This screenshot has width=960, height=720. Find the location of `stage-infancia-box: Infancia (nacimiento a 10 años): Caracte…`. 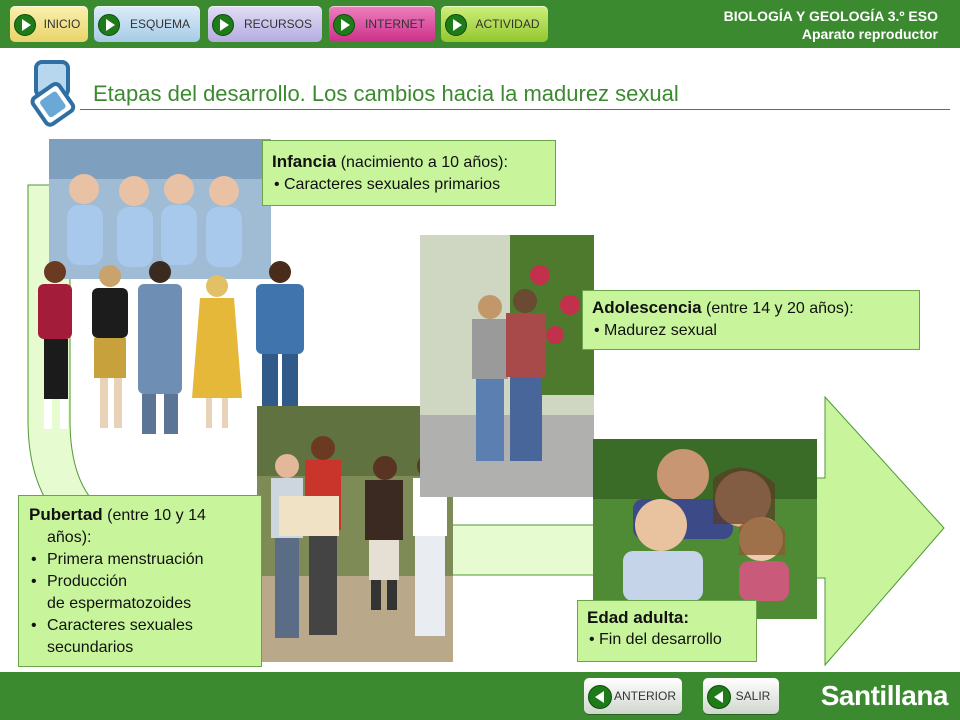

stage-infancia-box: Infancia (nacimiento a 10 años): Caracte… is located at coordinates (409, 173).